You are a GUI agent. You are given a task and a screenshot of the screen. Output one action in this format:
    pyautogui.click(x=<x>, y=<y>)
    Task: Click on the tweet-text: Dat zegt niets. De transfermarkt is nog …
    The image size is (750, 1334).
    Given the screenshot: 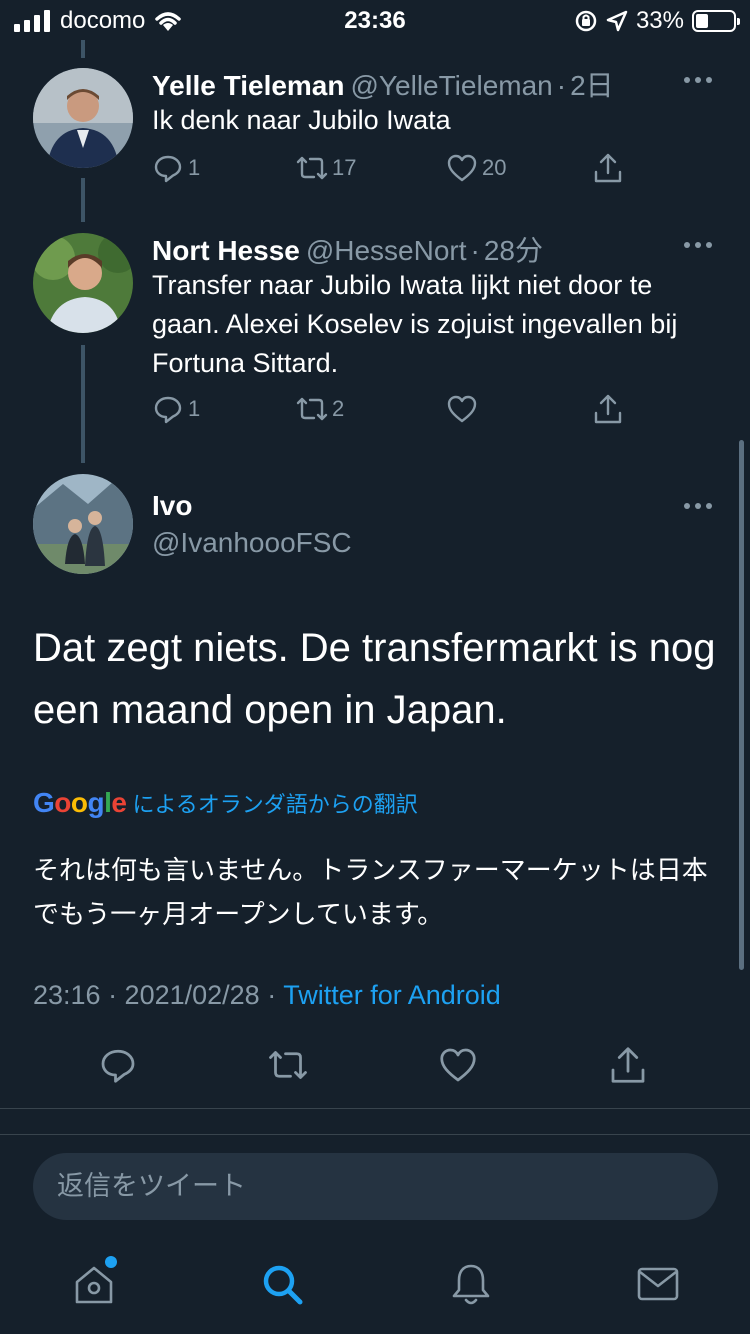 What is the action you would take?
    pyautogui.click(x=374, y=679)
    